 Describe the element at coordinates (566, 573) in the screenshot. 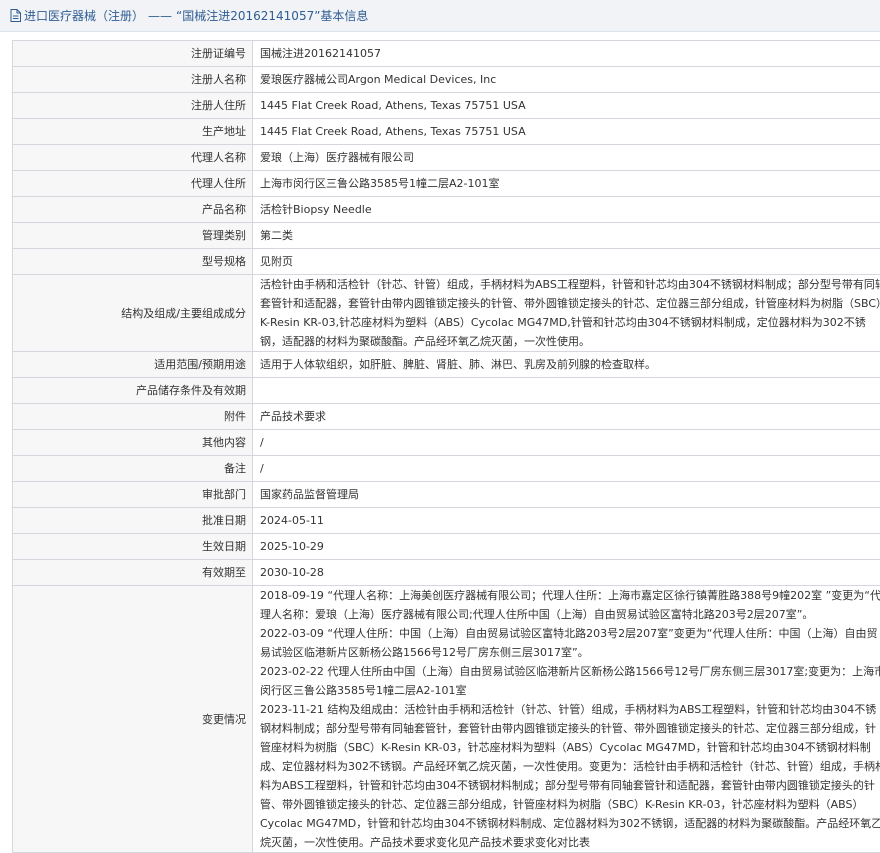

I see `value-expiry-date: 2030-10-28` at that location.